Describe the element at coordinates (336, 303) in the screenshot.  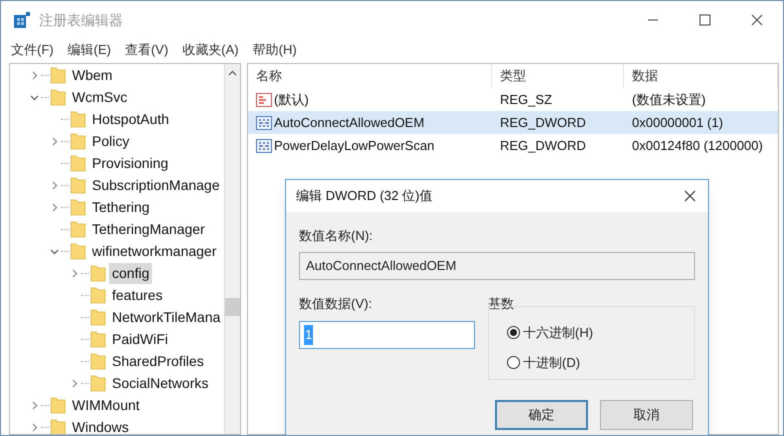
I see `field-label: 数值数据(V):` at that location.